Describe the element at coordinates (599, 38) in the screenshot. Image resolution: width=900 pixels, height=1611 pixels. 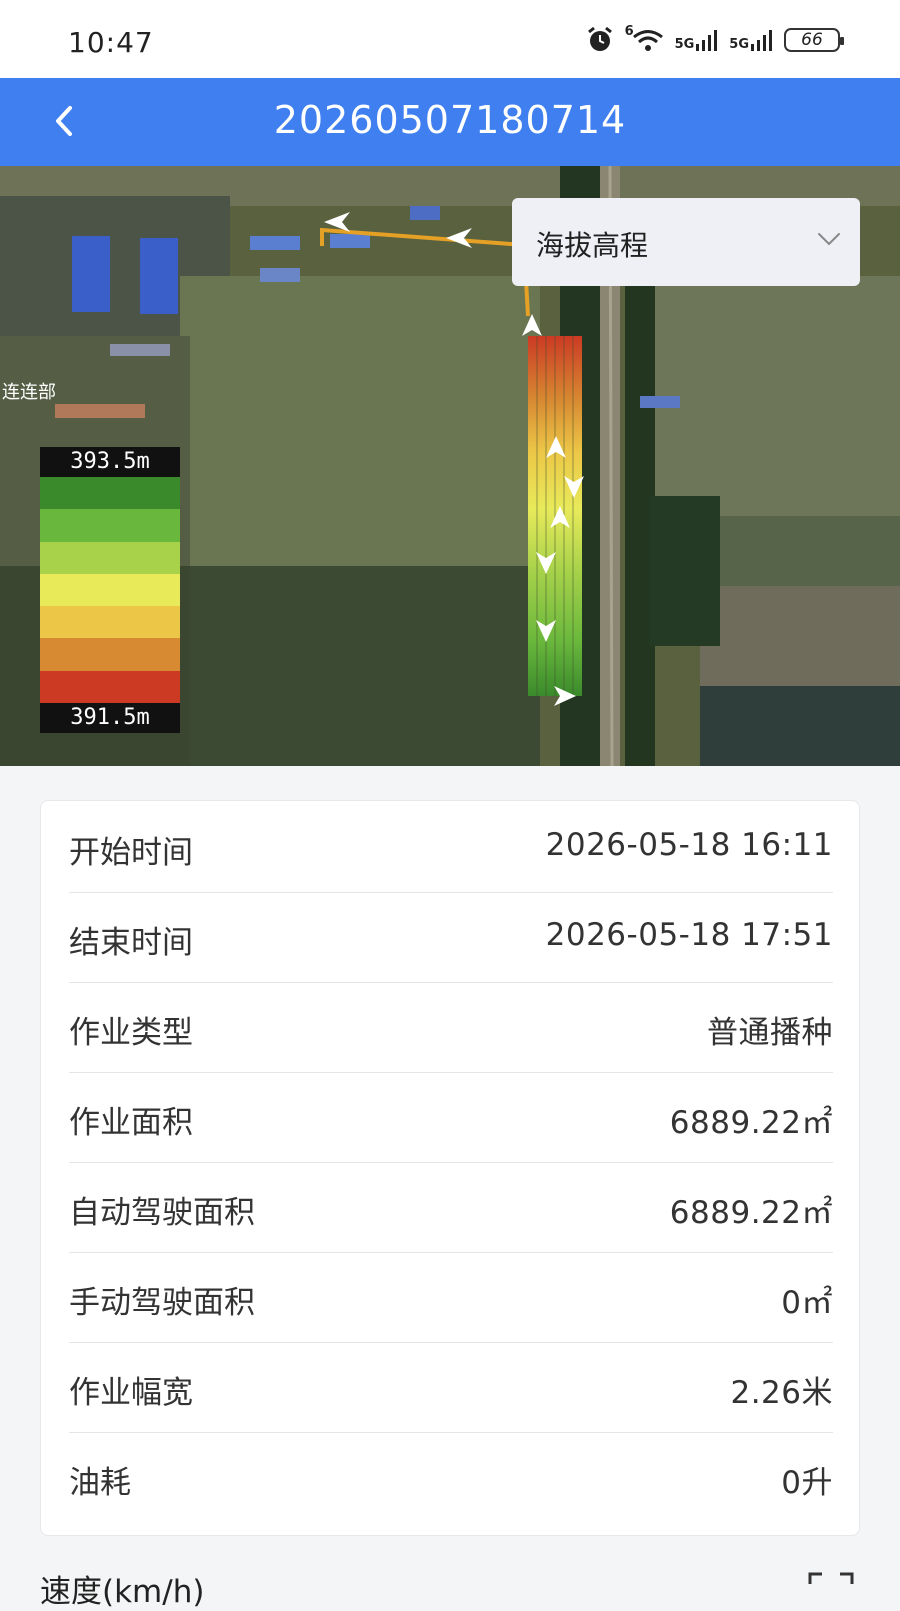
I see `alarm-icon` at that location.